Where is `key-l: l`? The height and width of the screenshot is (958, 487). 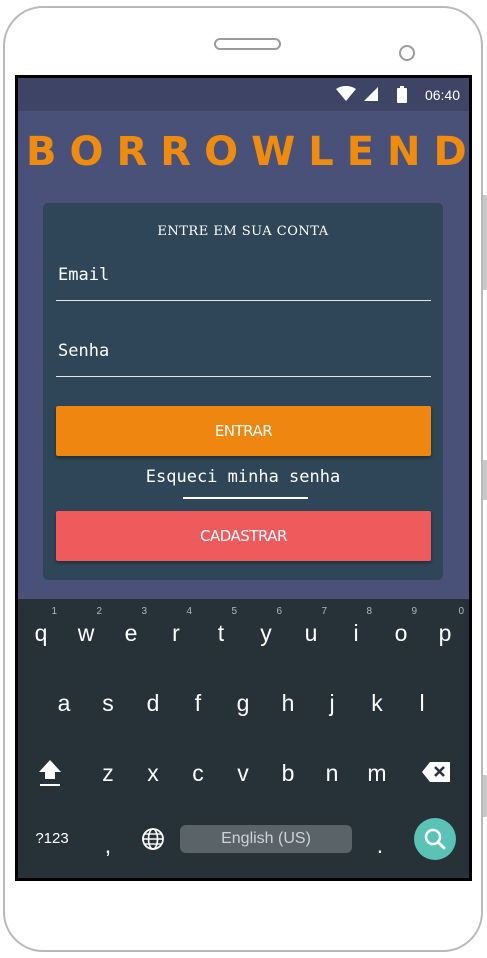 key-l: l is located at coordinates (422, 703).